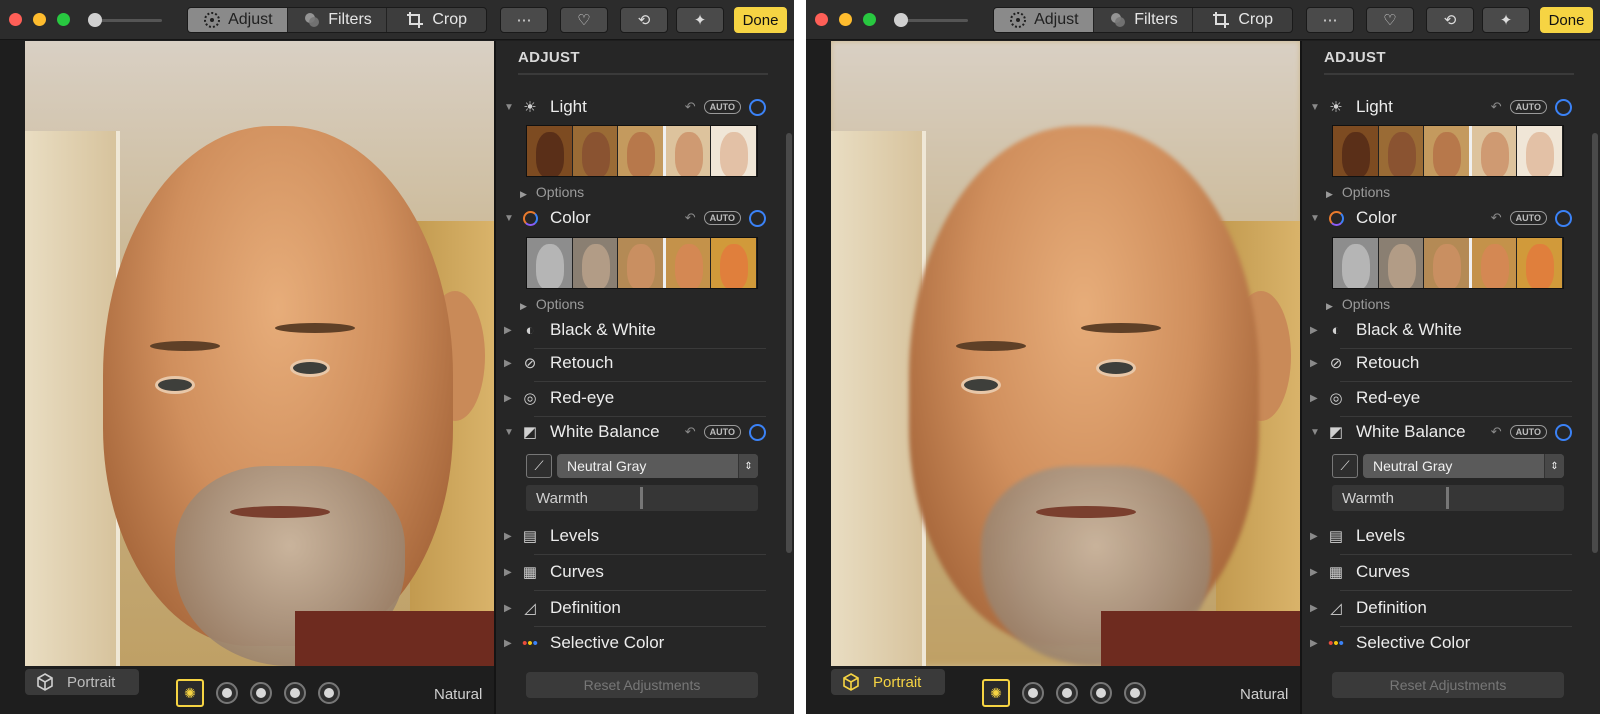 The image size is (1600, 714). I want to click on panel-scrollbar, so click(1595, 343).